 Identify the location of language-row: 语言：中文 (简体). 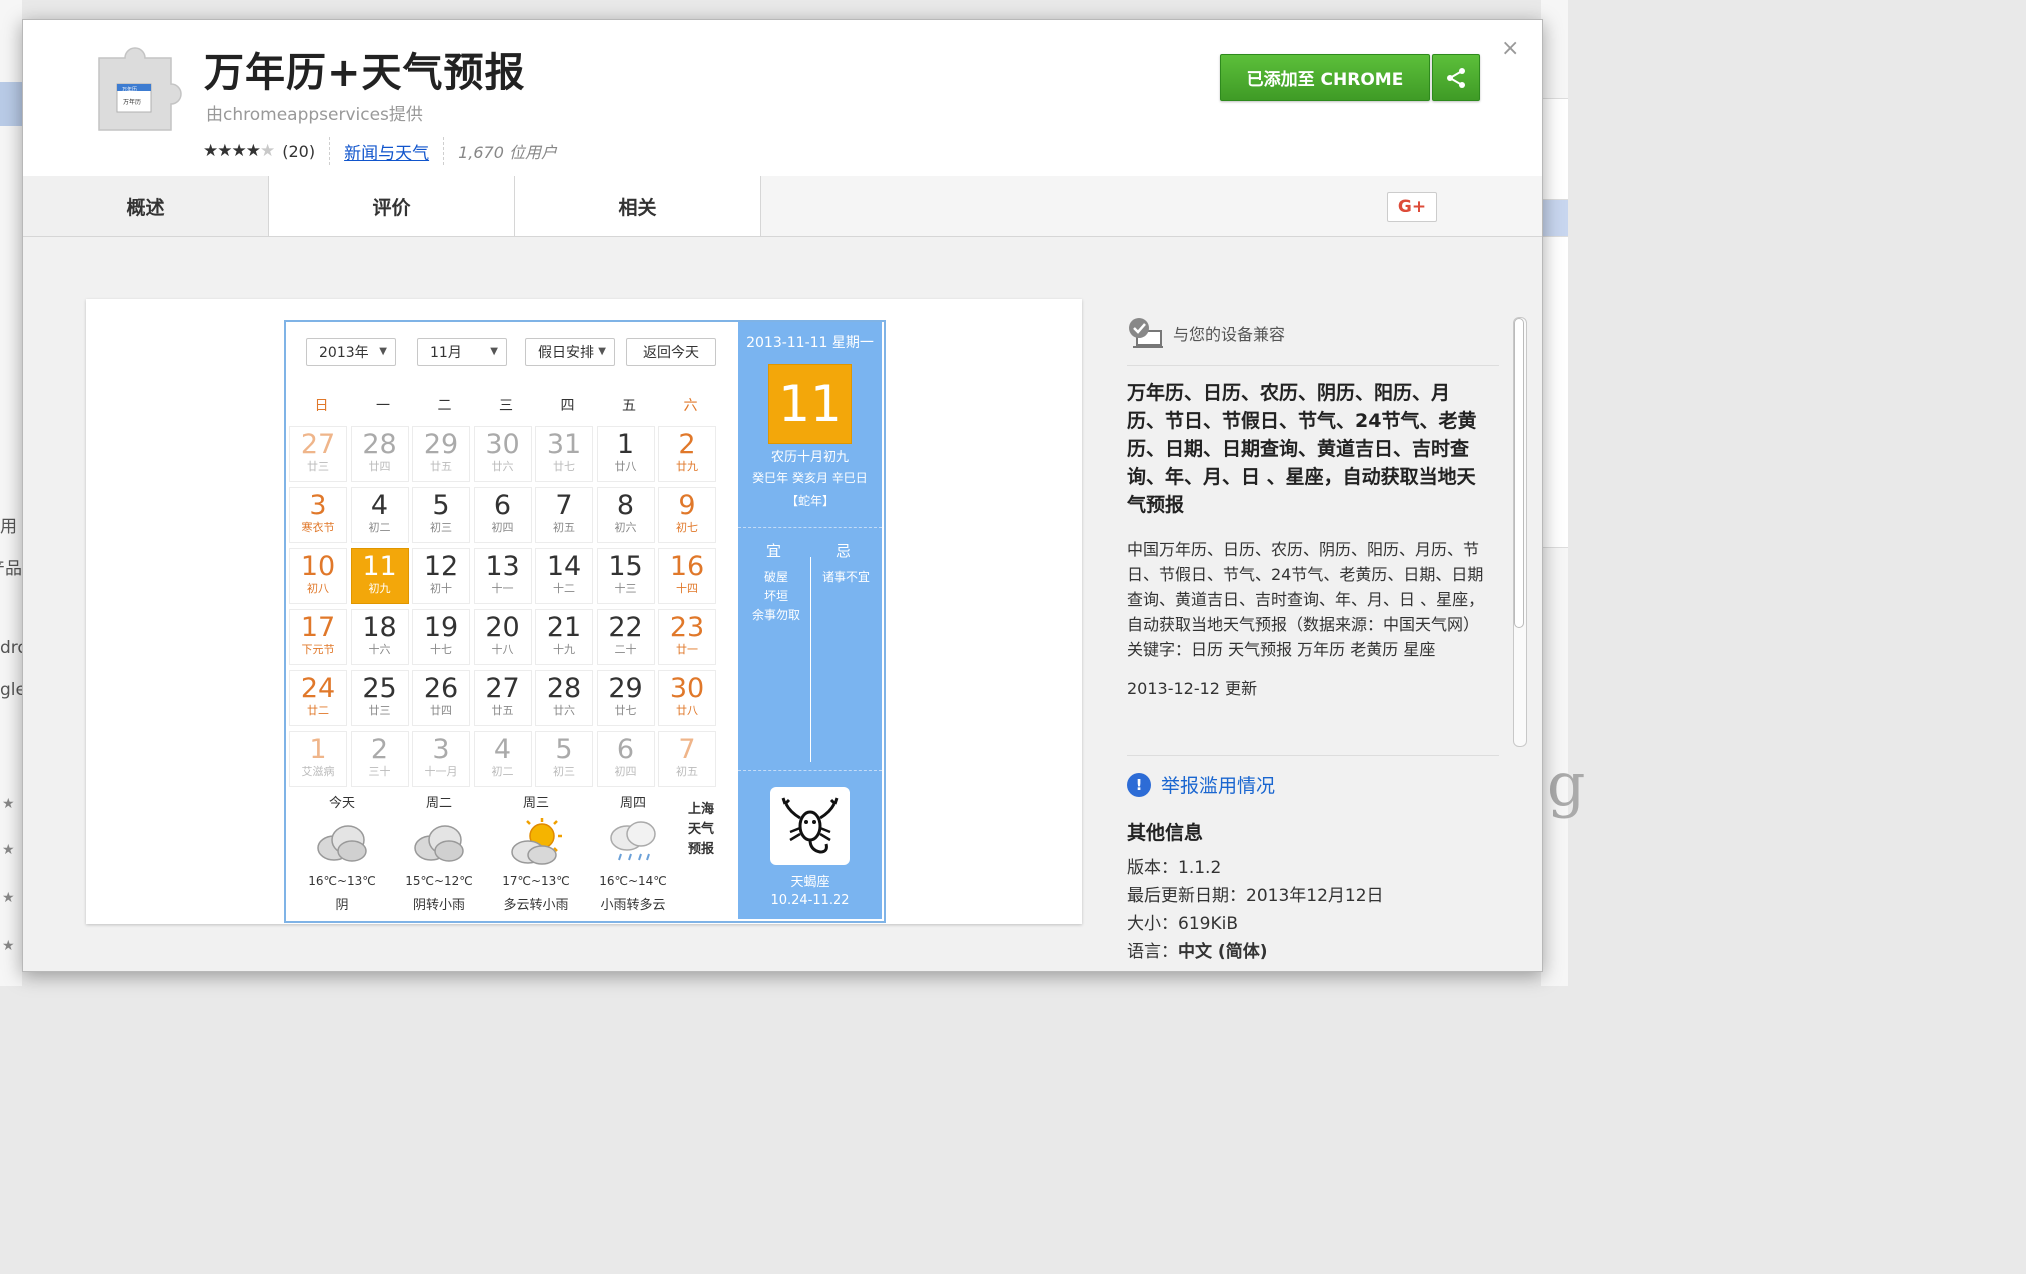
(1197, 949).